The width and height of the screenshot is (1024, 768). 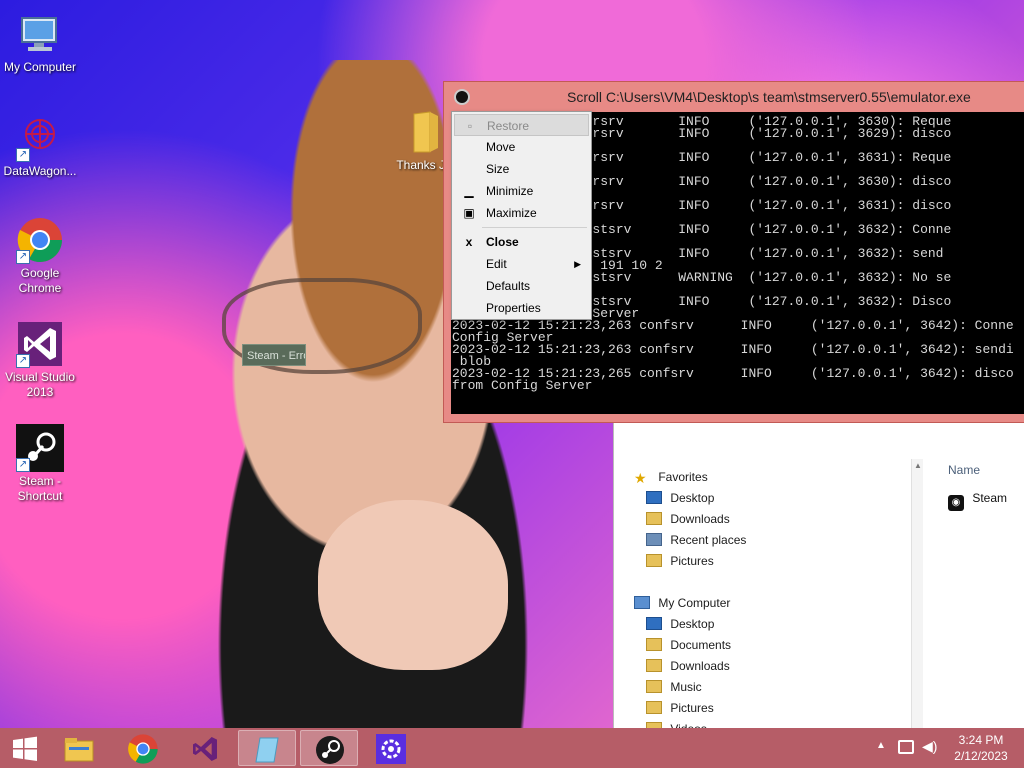 I want to click on minimize-icon: ▁, so click(x=469, y=191).